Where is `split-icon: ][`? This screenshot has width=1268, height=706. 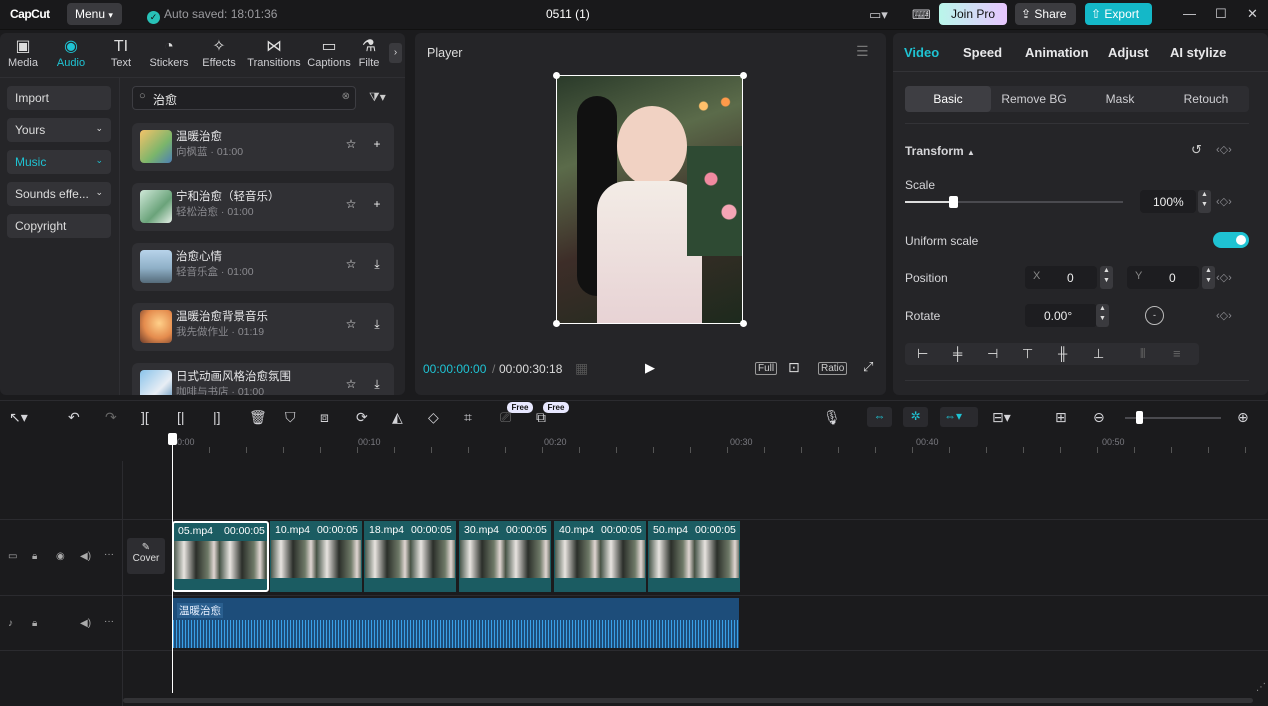
split-icon: ][ is located at coordinates (145, 417).